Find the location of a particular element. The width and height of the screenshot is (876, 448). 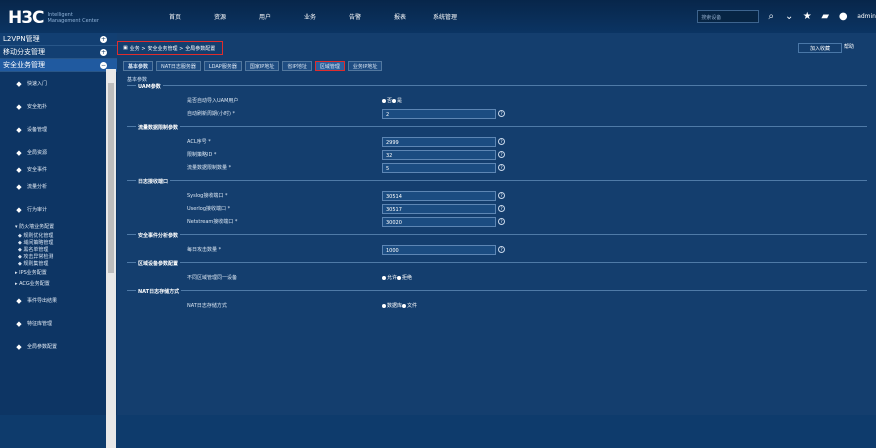

text-field: 2 is located at coordinates (439, 113).